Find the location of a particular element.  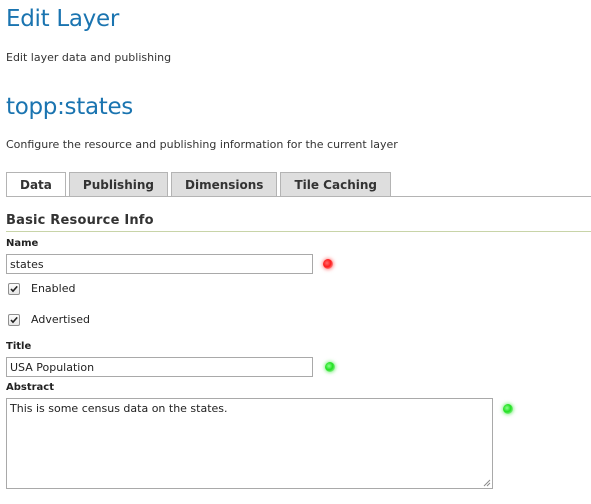

page-subtitle: Edit layer data and publishing is located at coordinates (89, 57).